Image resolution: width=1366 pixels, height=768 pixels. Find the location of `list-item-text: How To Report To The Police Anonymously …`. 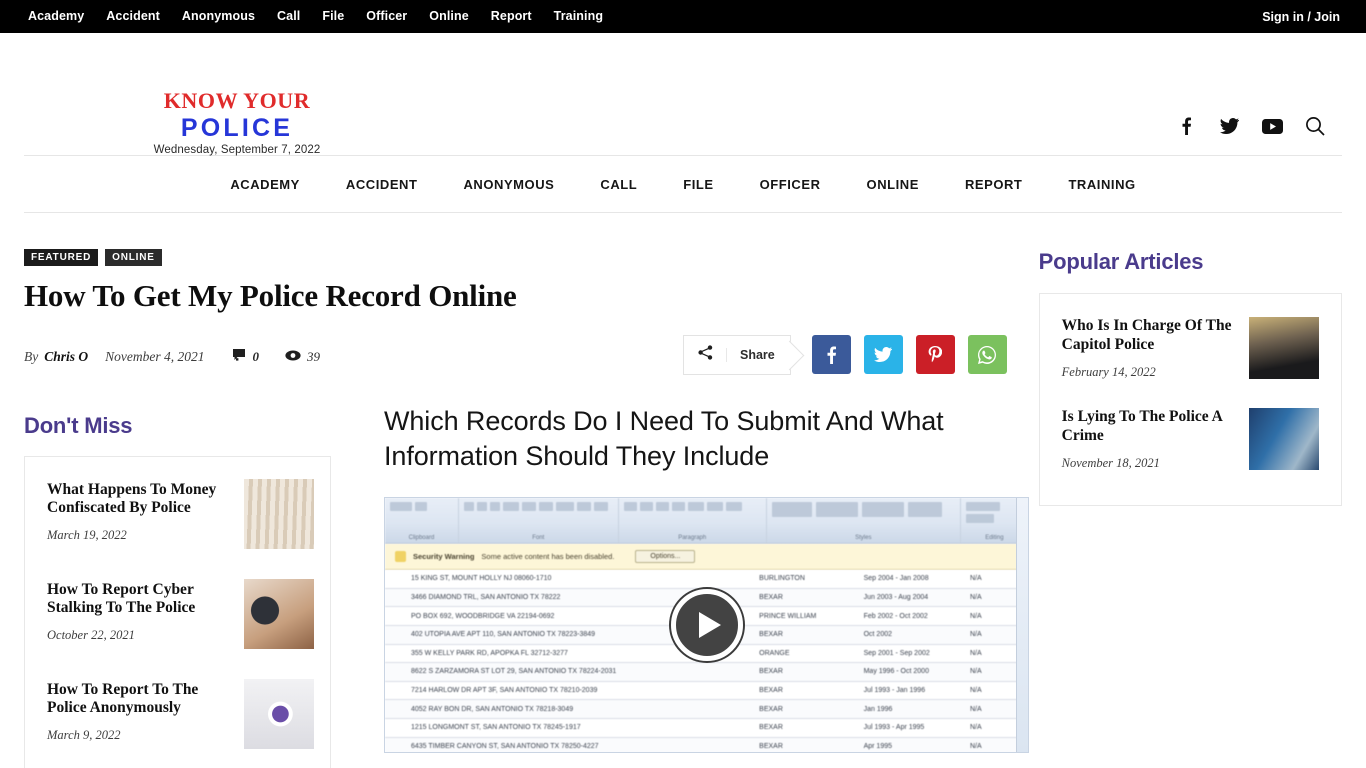

list-item-text: How To Report To The Police Anonymously … is located at coordinates (139, 714).